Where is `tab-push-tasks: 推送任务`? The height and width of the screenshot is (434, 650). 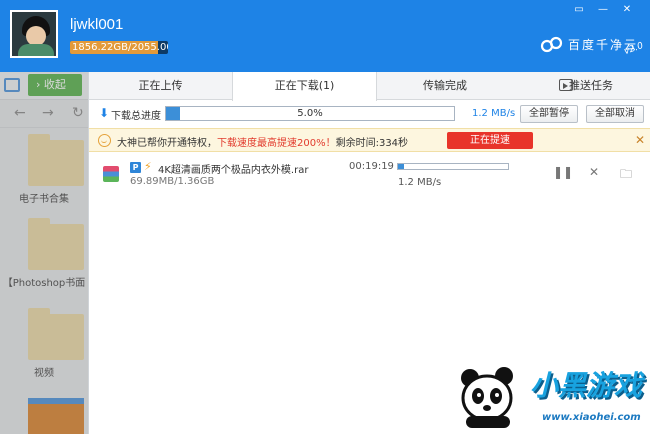 tab-push-tasks: 推送任务 is located at coordinates (581, 86).